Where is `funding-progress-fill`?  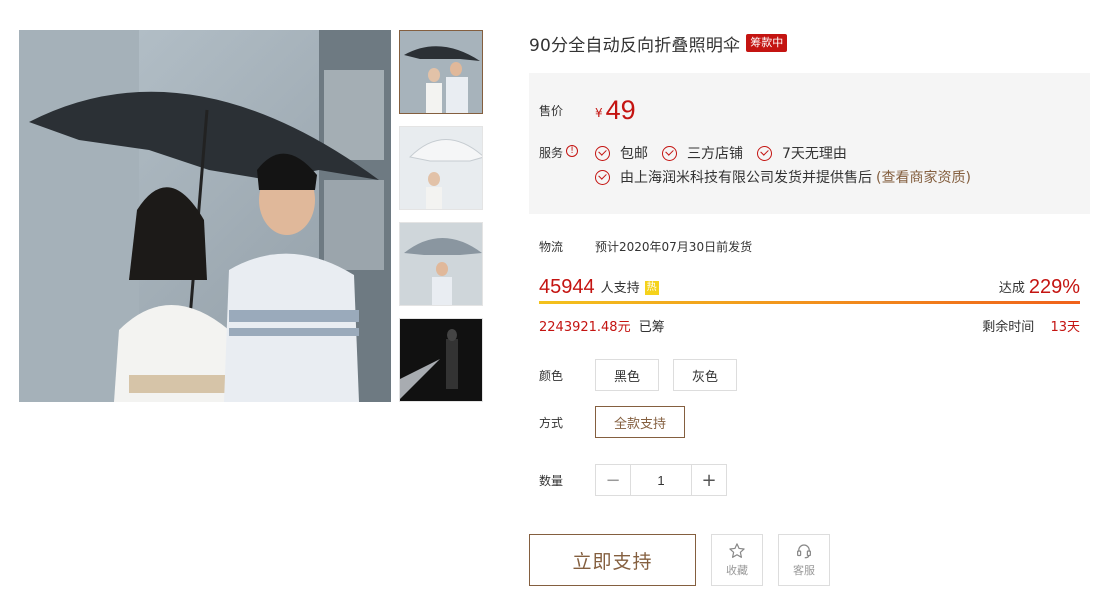 funding-progress-fill is located at coordinates (809, 302).